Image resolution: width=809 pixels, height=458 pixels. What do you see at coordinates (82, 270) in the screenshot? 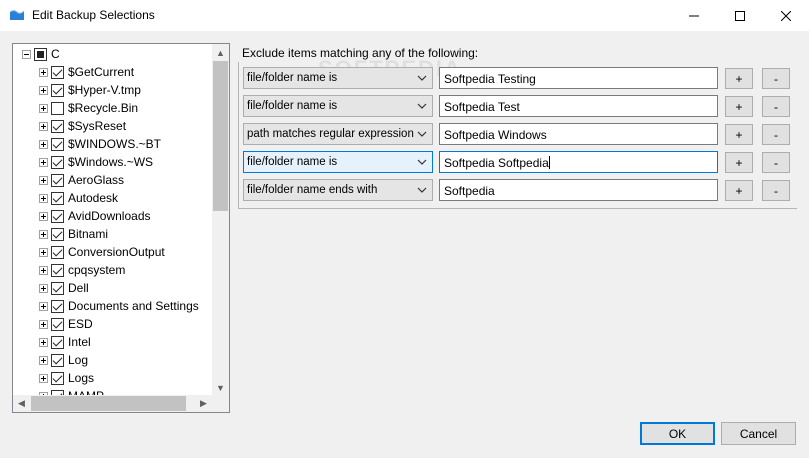
I see `tree-item: cpqsystem` at bounding box center [82, 270].